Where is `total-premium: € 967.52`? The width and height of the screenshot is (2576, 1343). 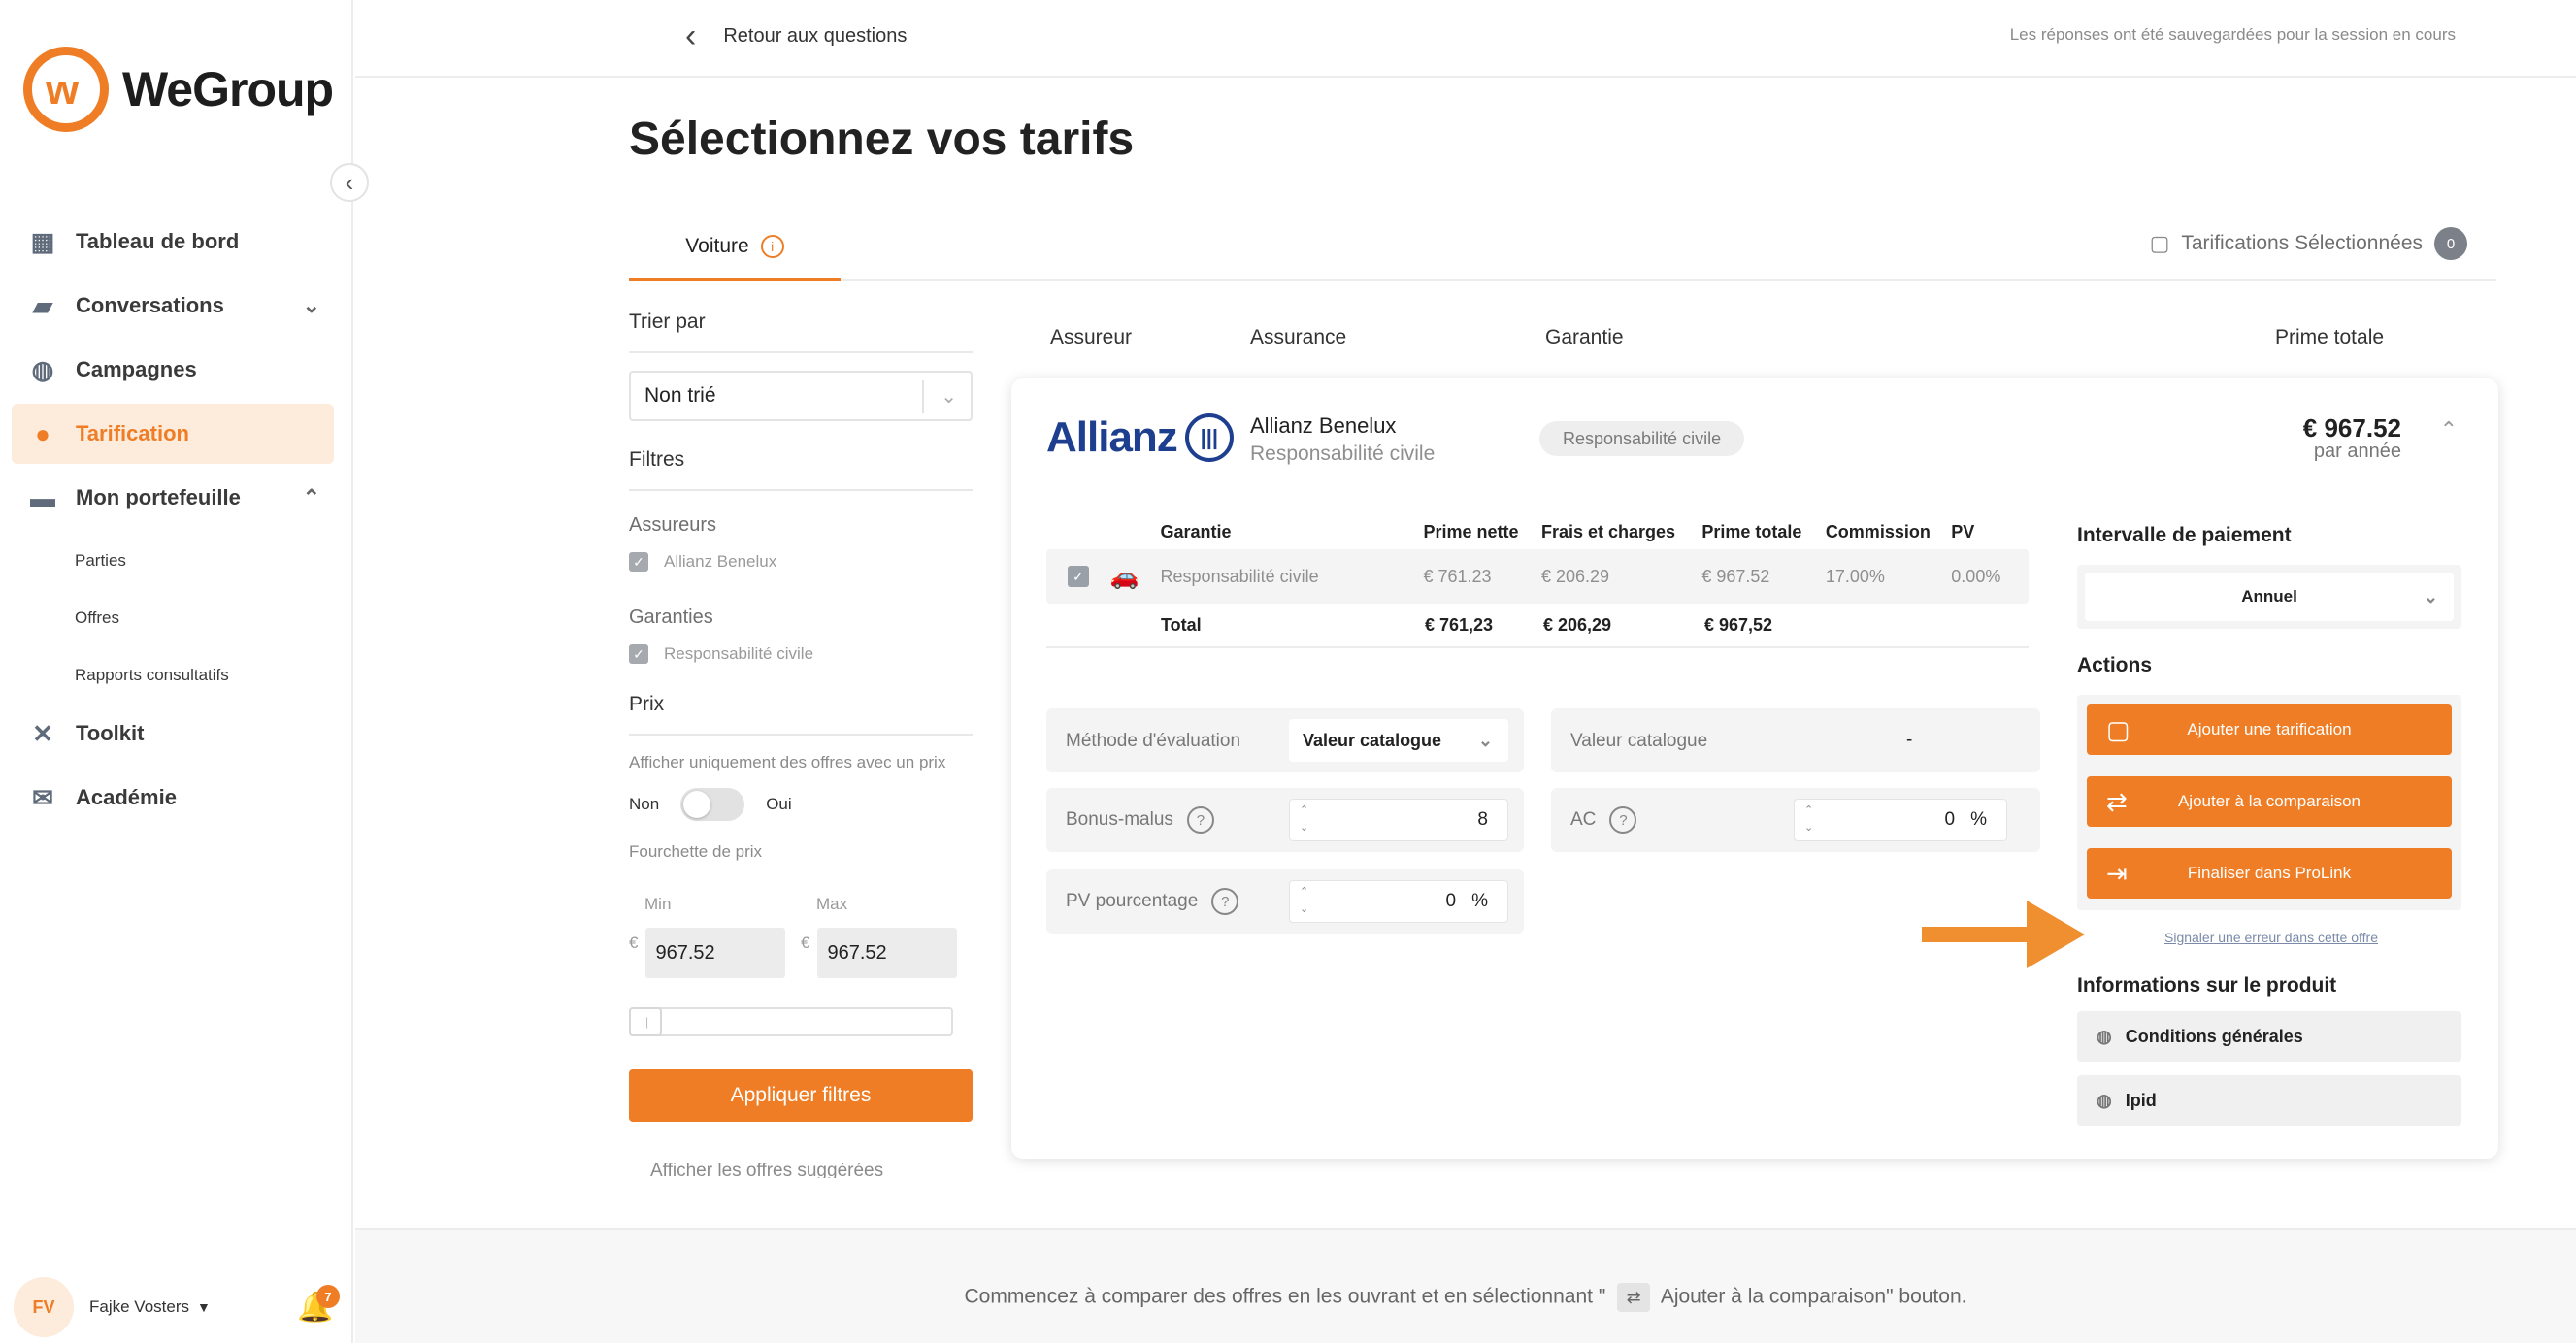 total-premium: € 967.52 is located at coordinates (2351, 427).